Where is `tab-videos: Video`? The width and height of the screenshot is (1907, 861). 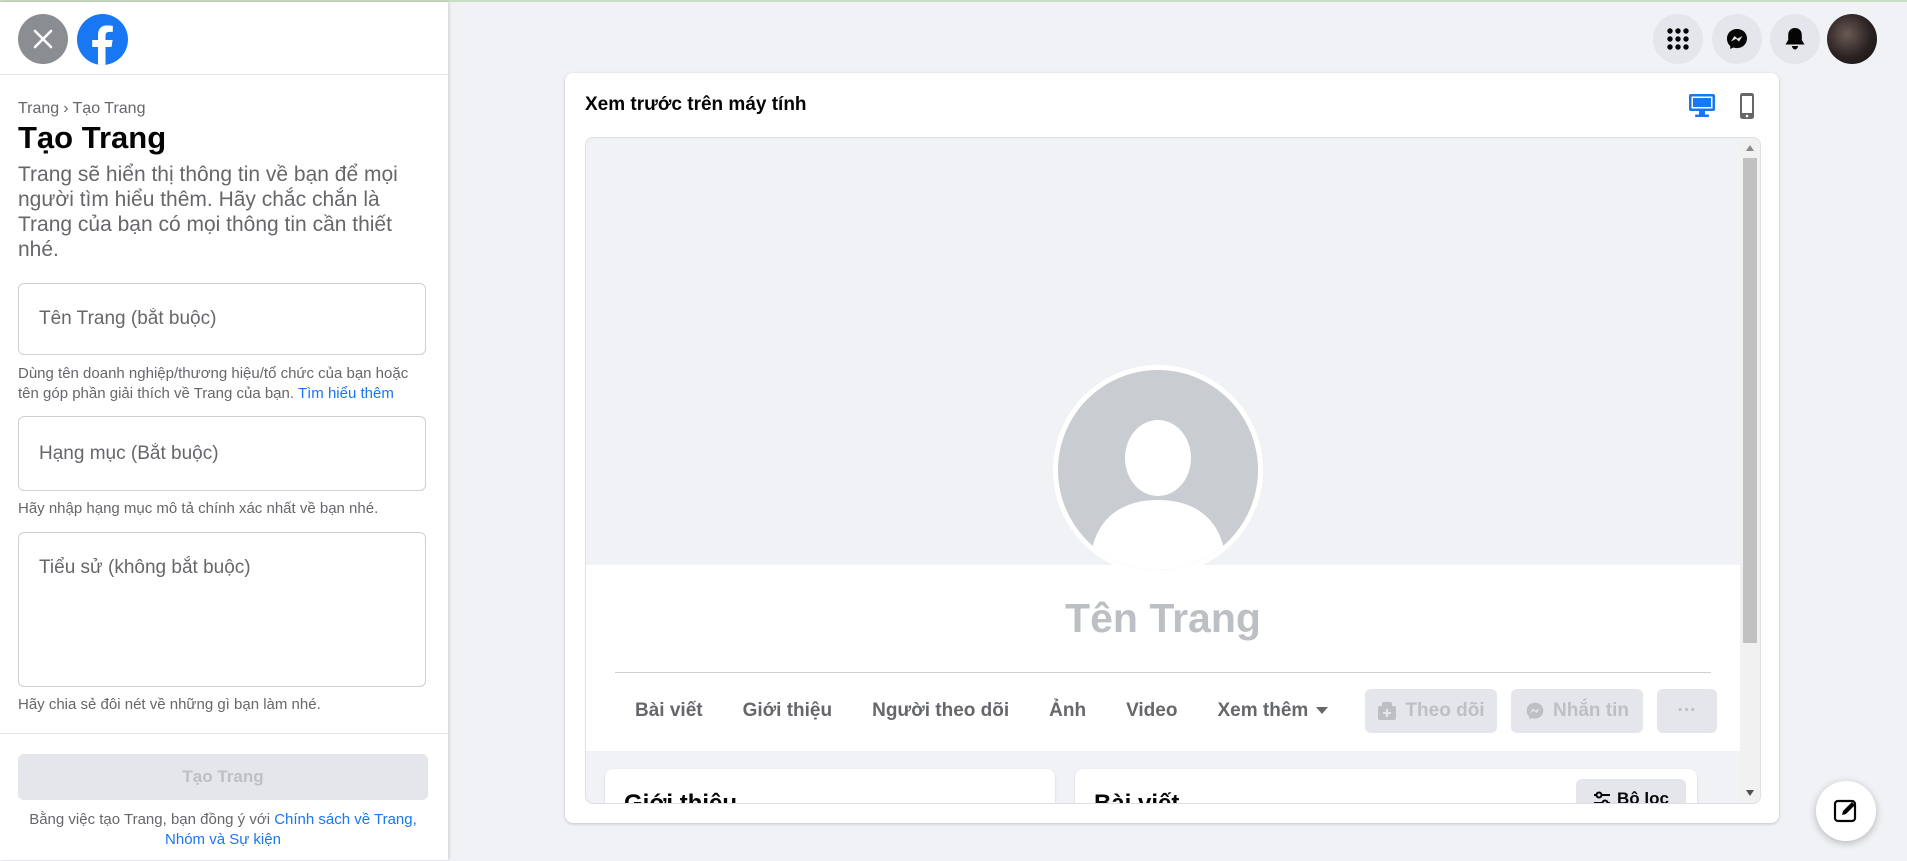 tab-videos: Video is located at coordinates (1151, 711).